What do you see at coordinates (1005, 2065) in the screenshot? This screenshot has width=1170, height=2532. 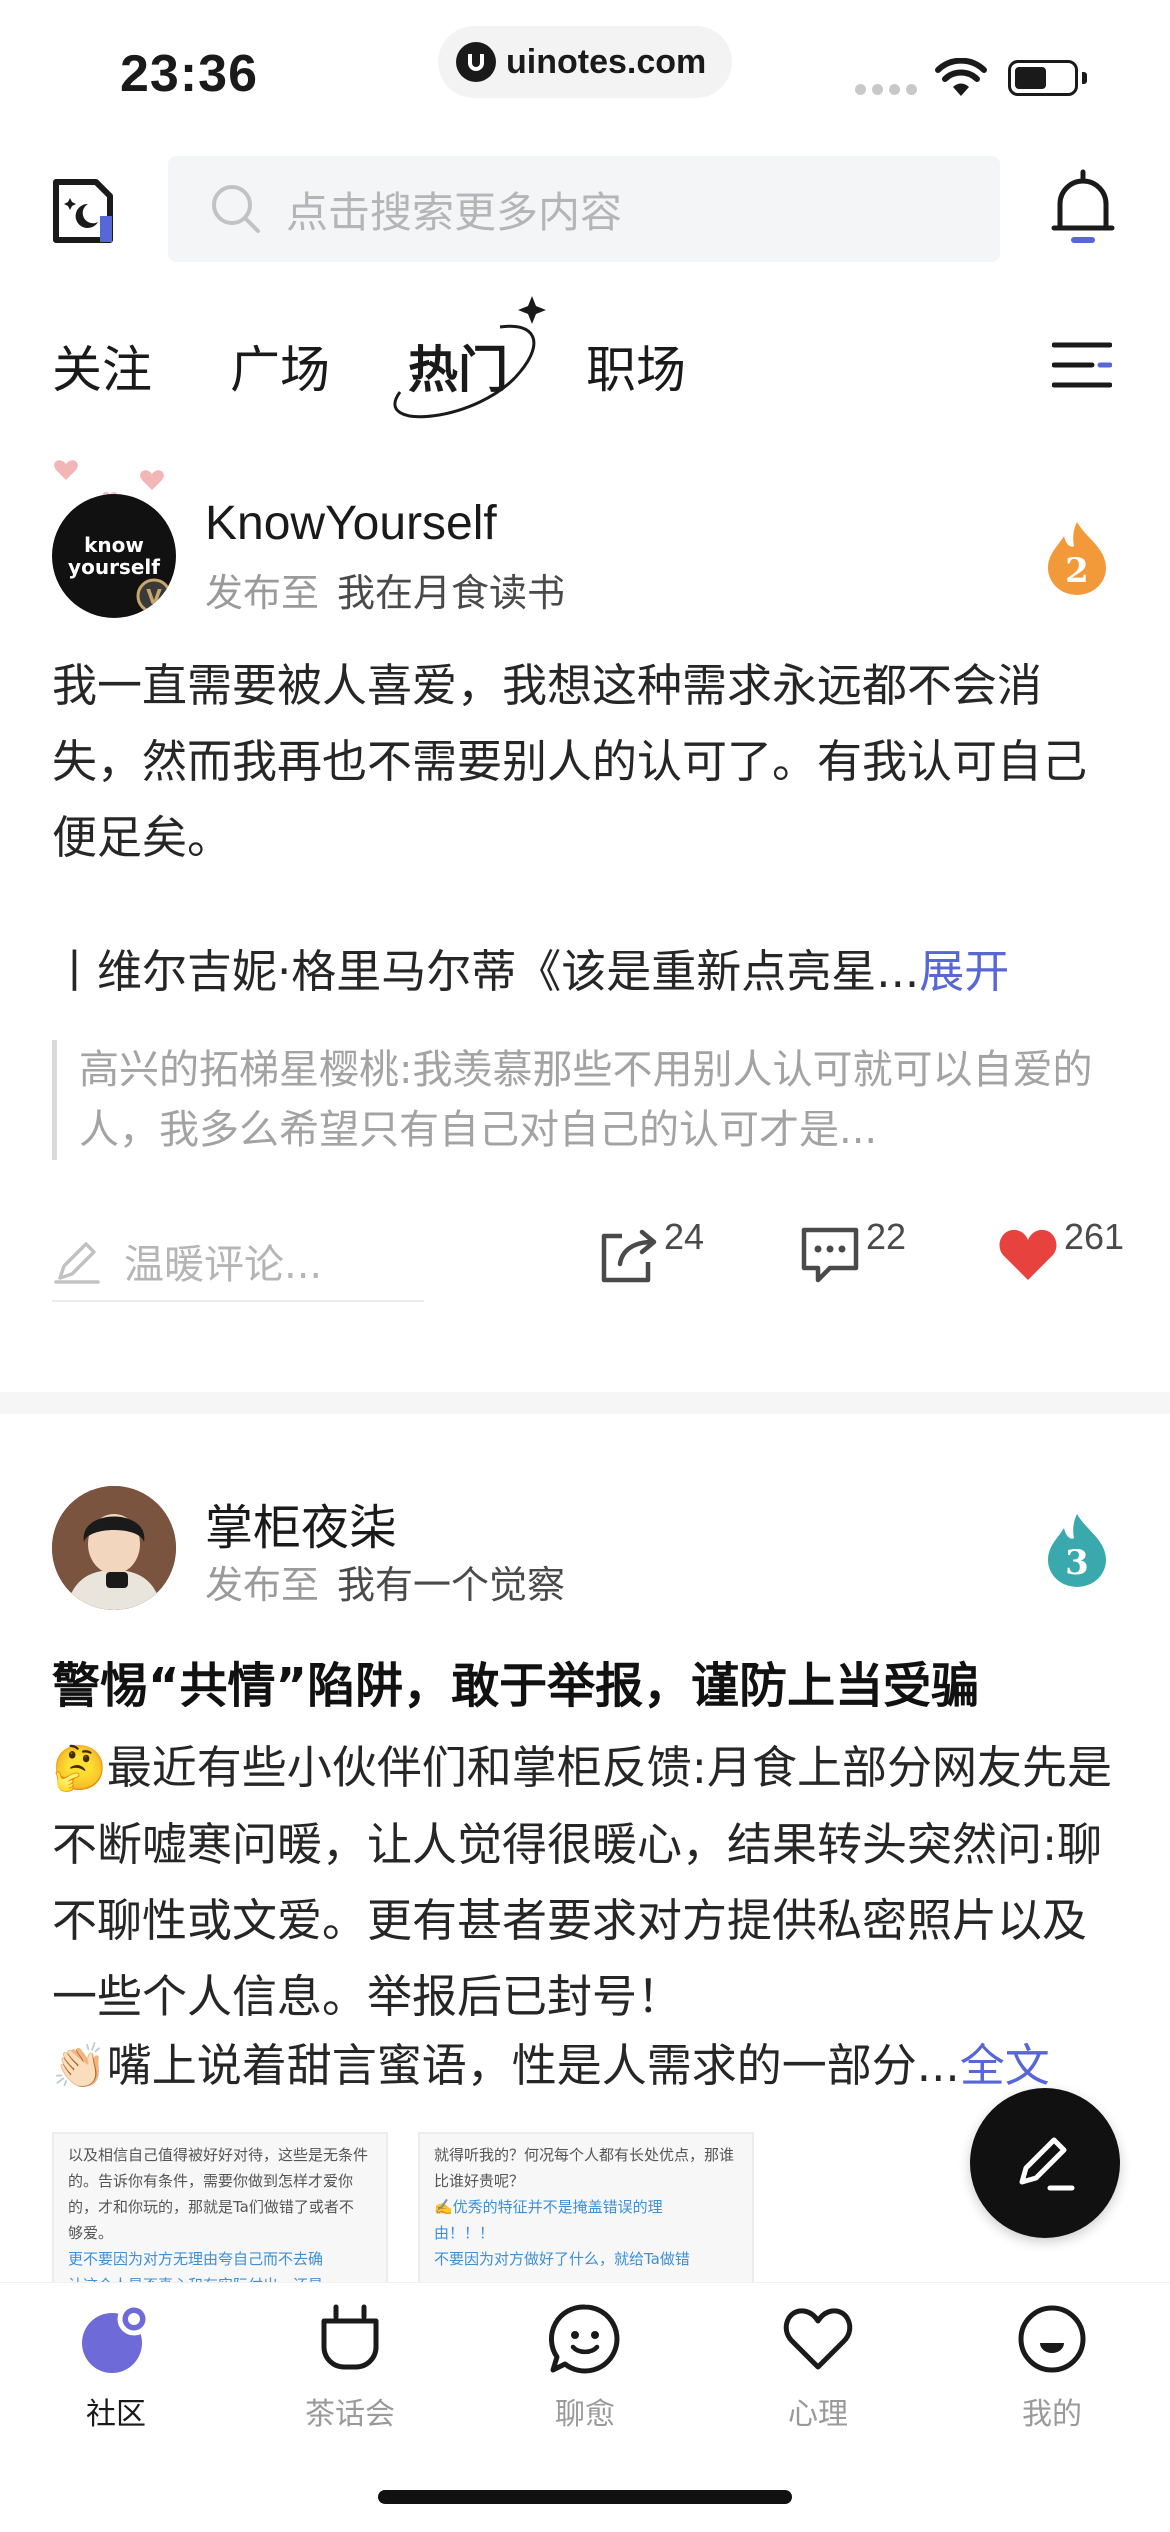 I see `full-text-link: 全文` at bounding box center [1005, 2065].